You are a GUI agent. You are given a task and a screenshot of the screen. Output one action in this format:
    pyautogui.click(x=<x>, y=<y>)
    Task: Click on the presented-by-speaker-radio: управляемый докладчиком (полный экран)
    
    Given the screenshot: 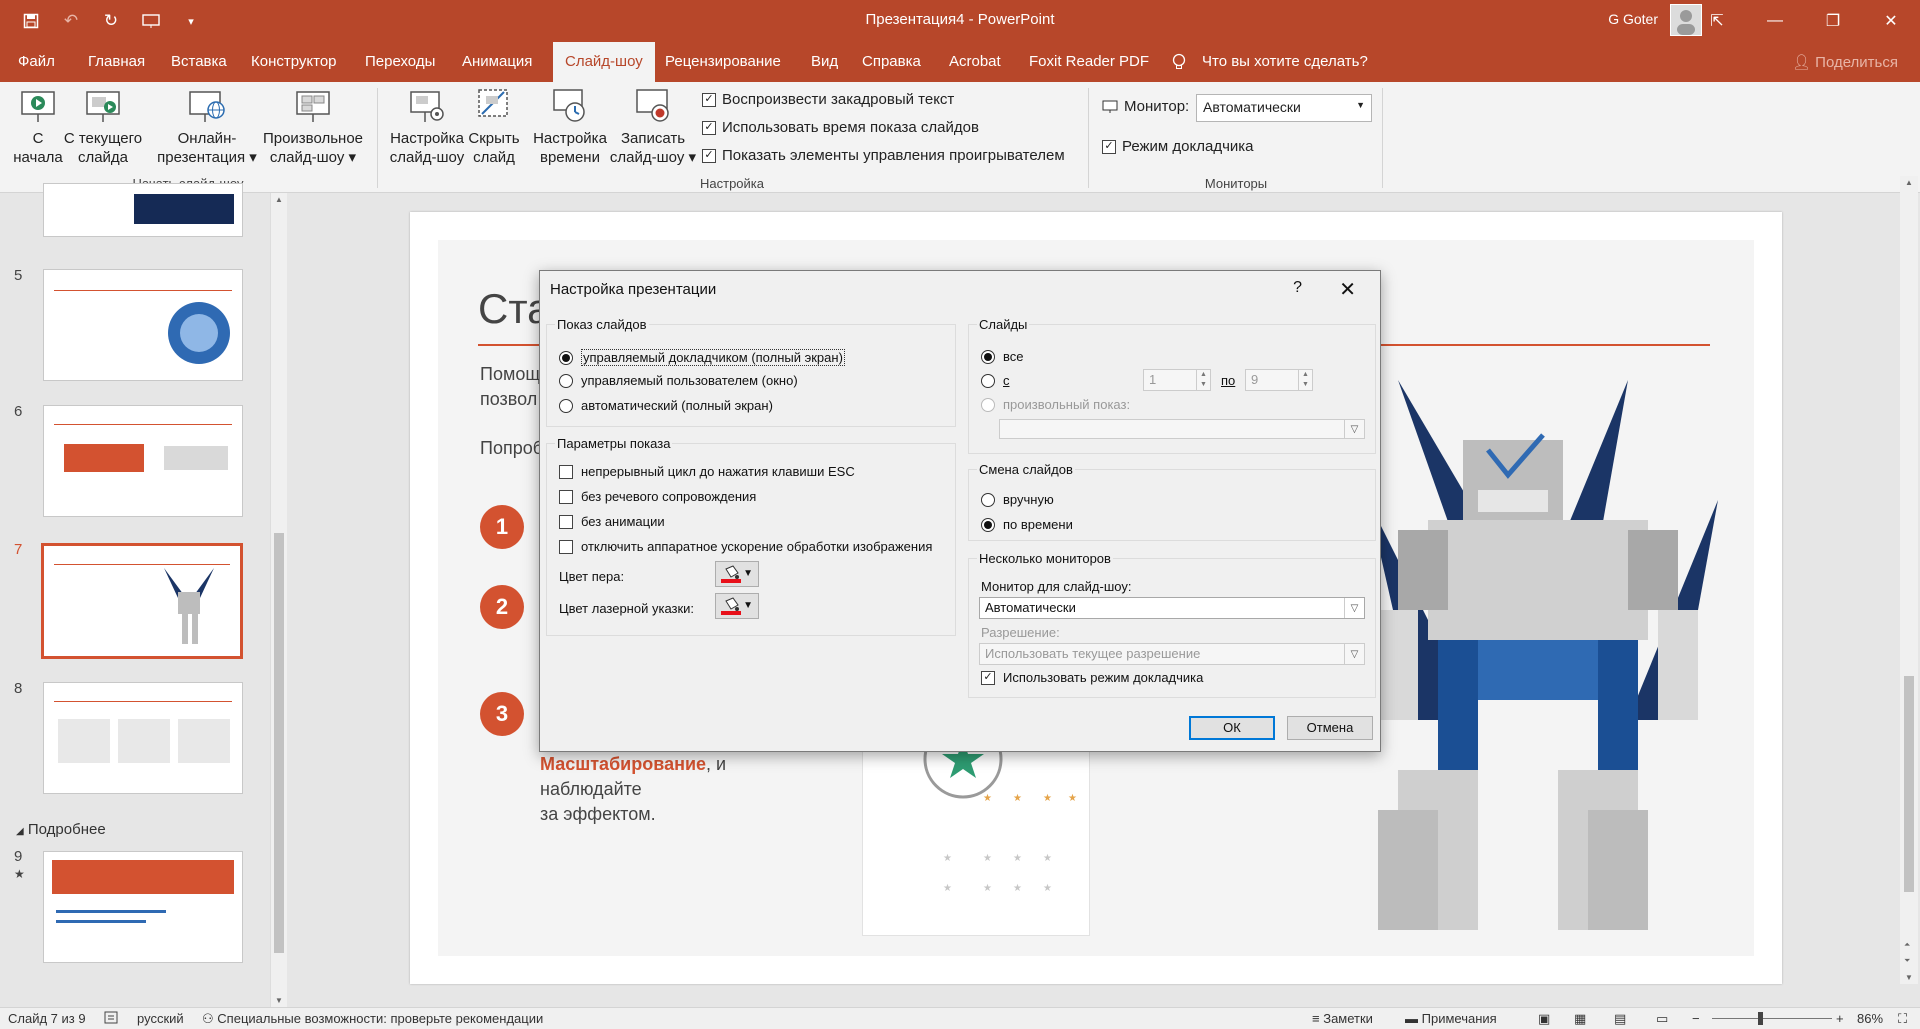 What is the action you would take?
    pyautogui.click(x=702, y=357)
    